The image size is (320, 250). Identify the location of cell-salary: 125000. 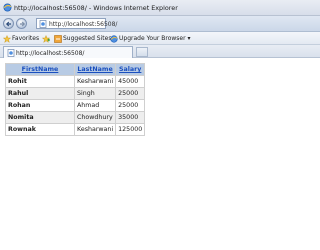
(130, 129).